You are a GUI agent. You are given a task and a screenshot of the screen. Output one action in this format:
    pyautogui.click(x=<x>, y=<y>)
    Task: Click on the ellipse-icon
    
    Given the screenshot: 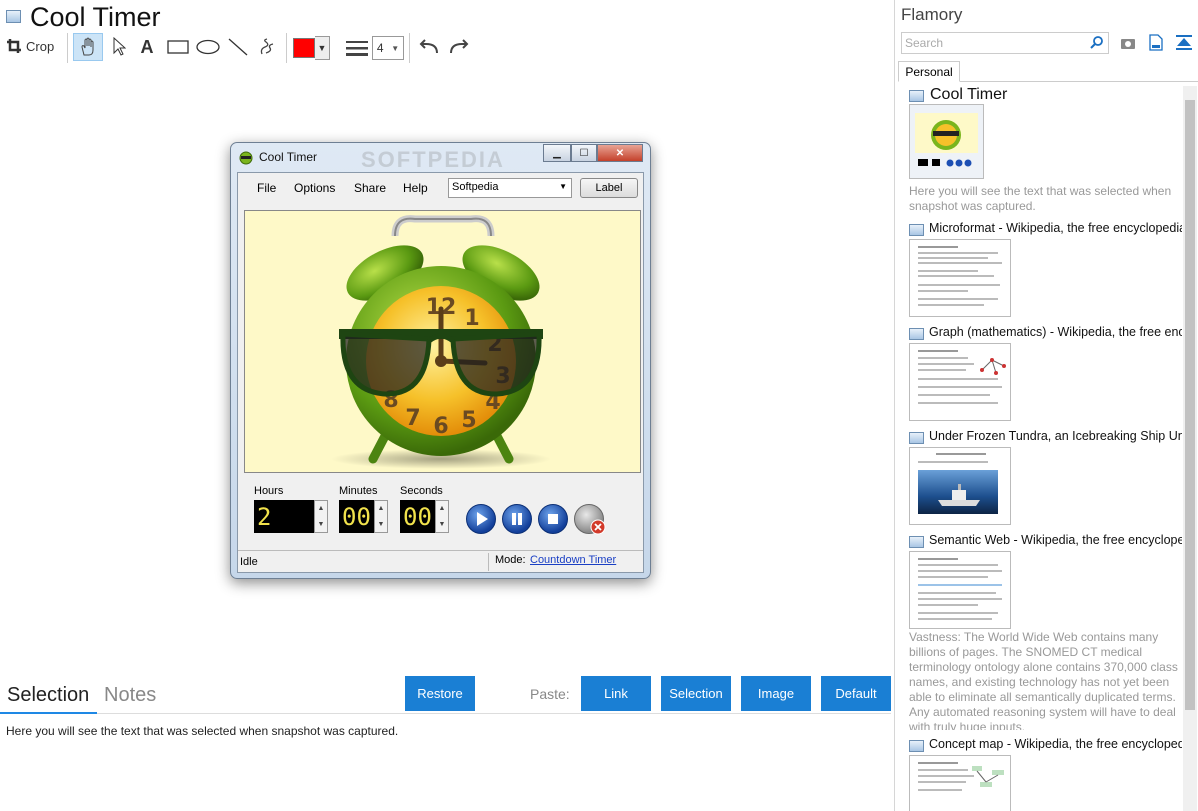 What is the action you would take?
    pyautogui.click(x=208, y=47)
    